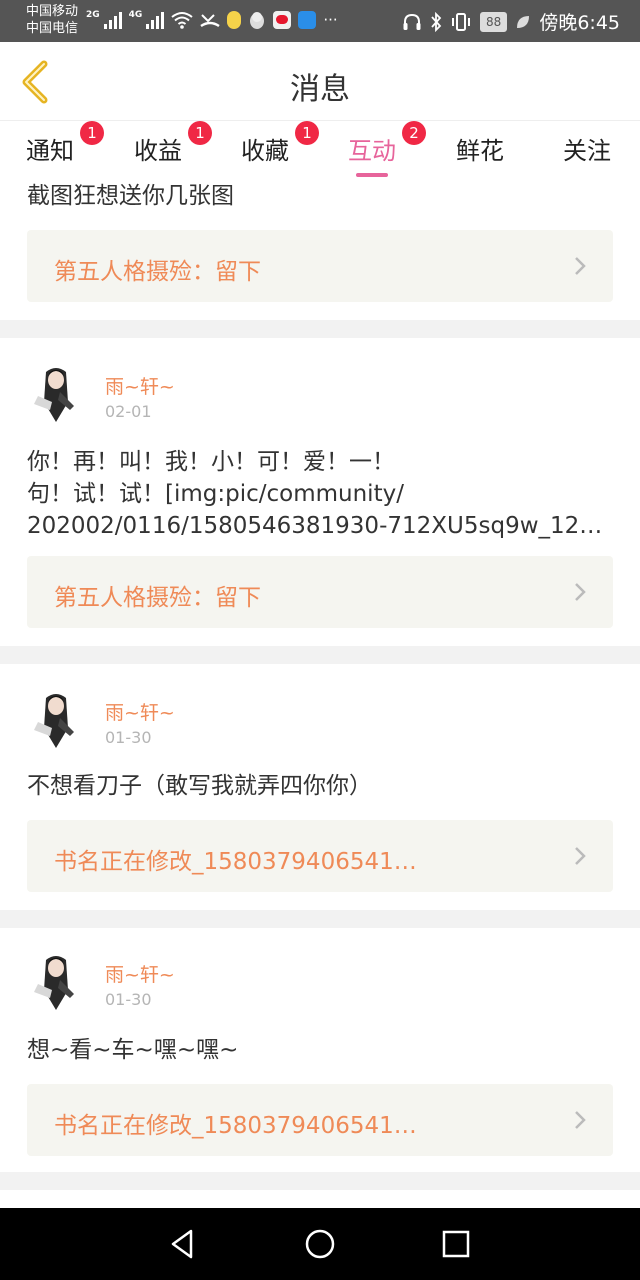 The image size is (640, 1280). I want to click on status-left-icons: 2G 4G ···, so click(212, 20).